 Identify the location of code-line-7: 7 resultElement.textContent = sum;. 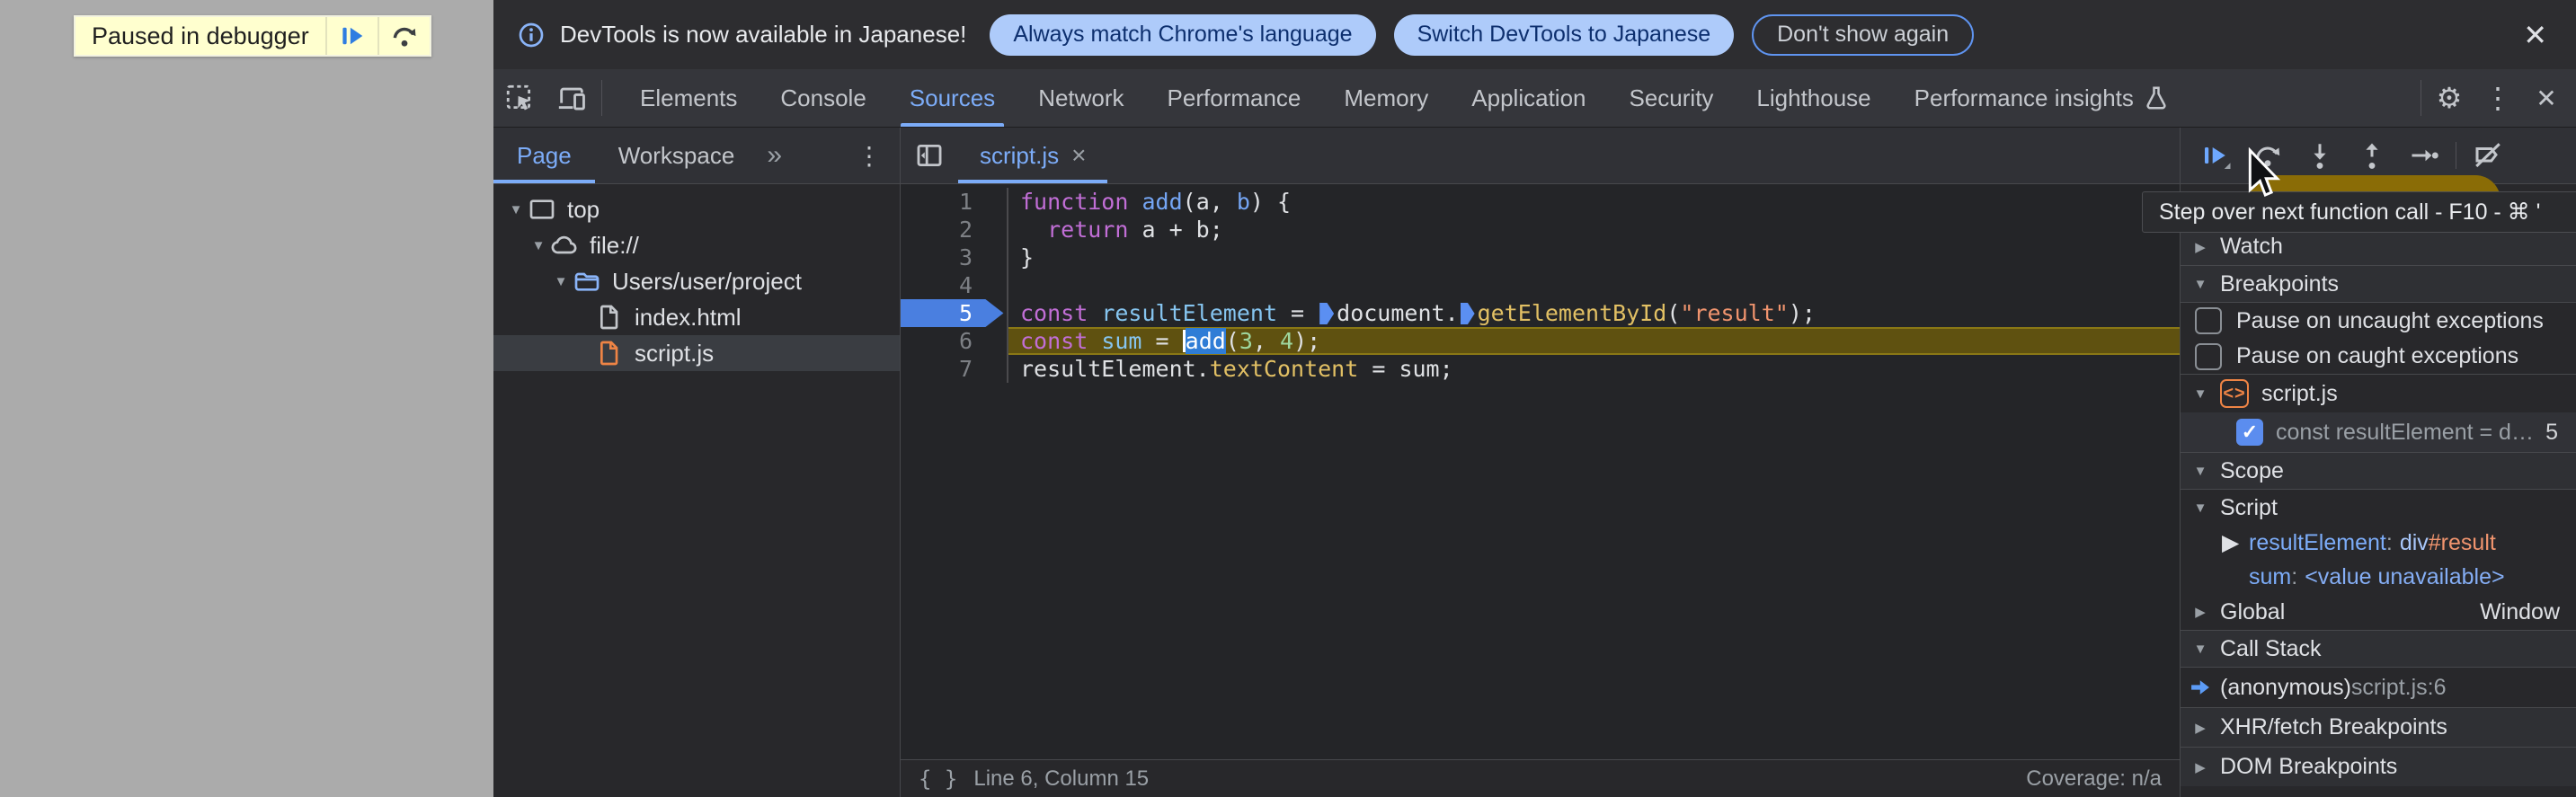
(1540, 369).